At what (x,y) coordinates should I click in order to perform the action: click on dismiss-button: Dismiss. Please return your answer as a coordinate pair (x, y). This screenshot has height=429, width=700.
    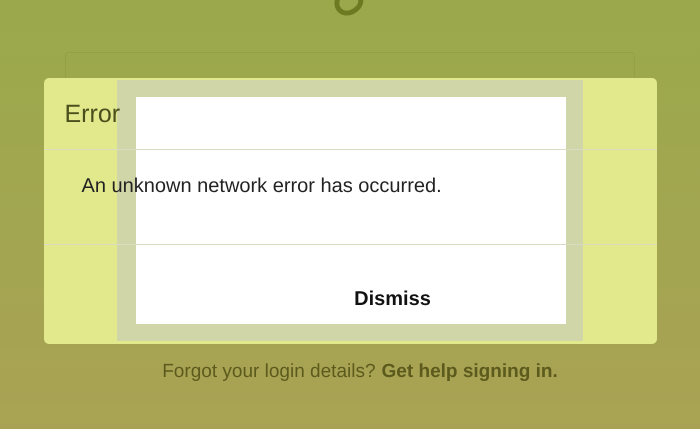
    Looking at the image, I should click on (392, 299).